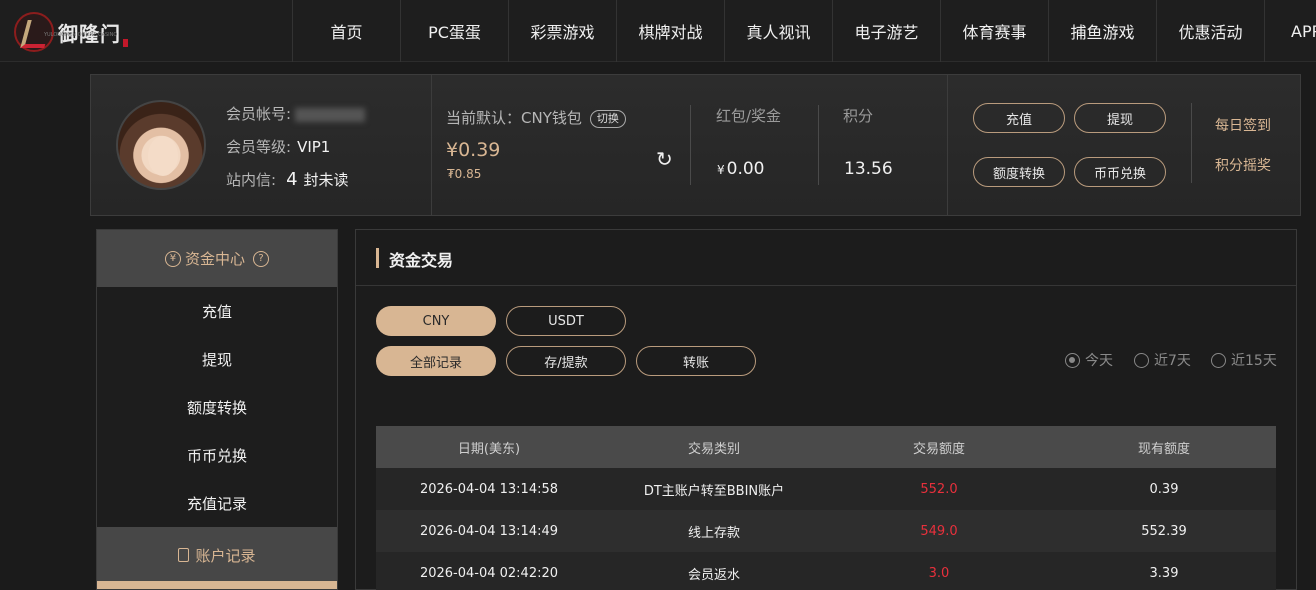 This screenshot has height=590, width=1316. Describe the element at coordinates (1019, 172) in the screenshot. I see `transfer-button: 额度转换` at that location.